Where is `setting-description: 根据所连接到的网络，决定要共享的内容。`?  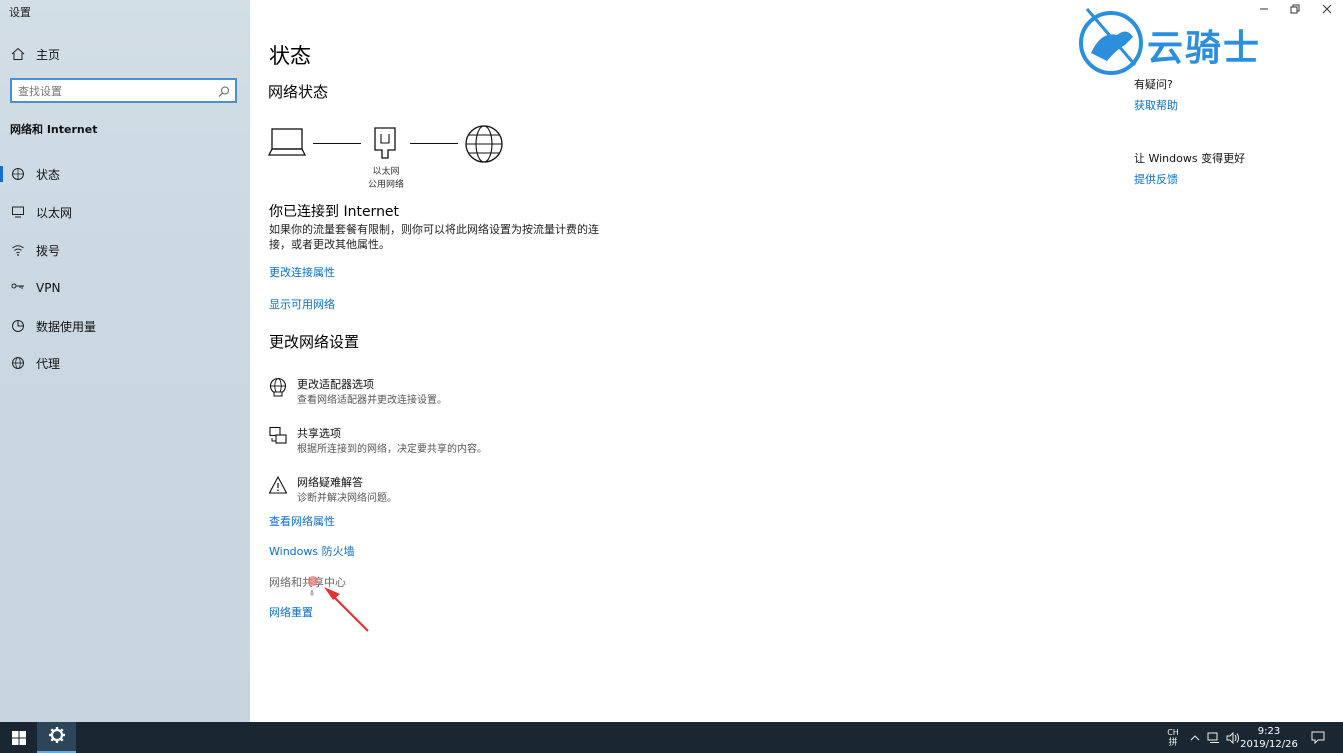
setting-description: 根据所连接到的网络，决定要共享的内容。 is located at coordinates (392, 449).